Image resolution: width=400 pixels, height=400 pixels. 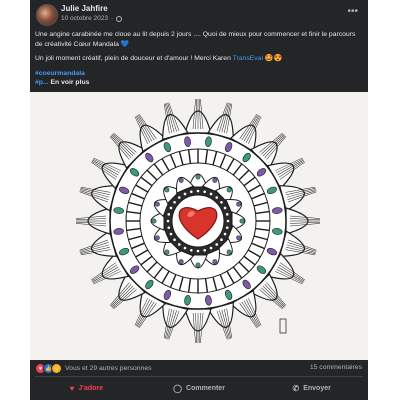 I want to click on share-button: ✆ Envoyer, so click(x=311, y=388).